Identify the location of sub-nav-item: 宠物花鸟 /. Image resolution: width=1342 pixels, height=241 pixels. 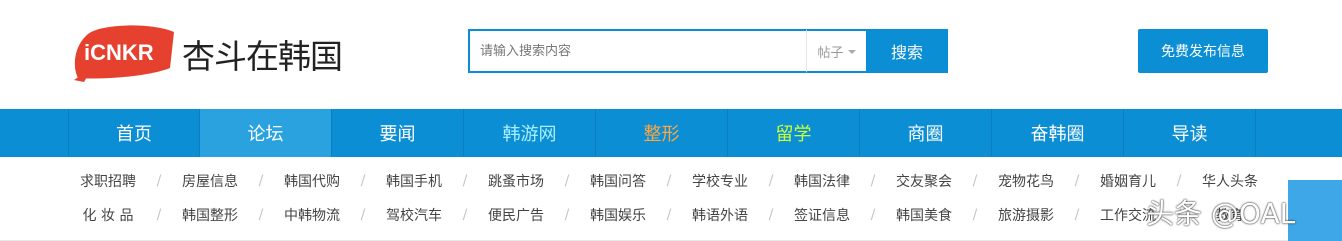
(1037, 181).